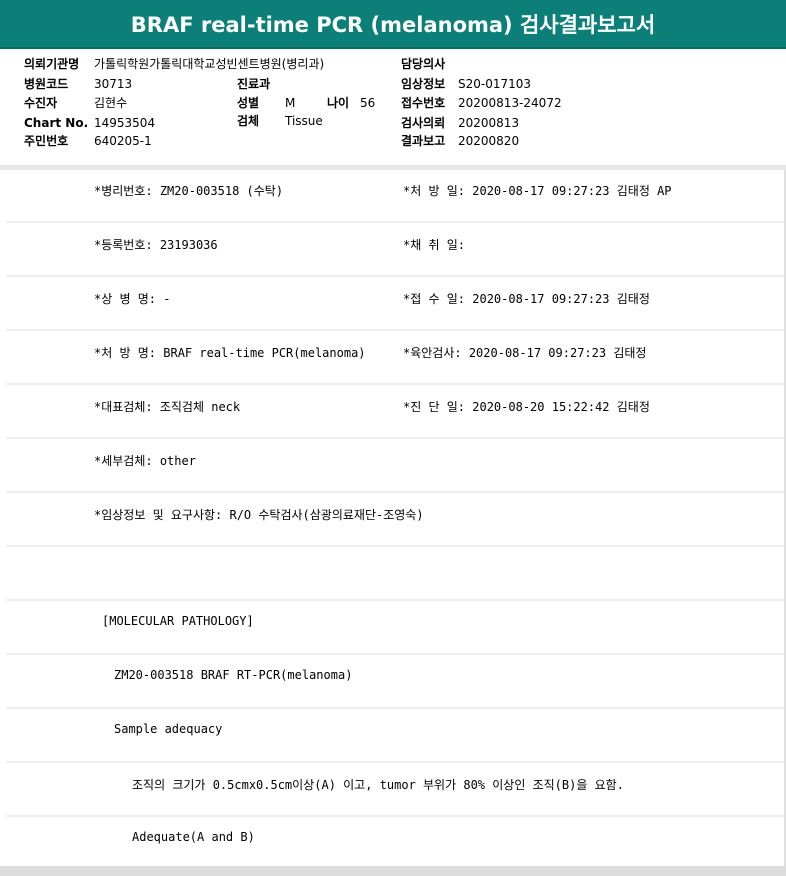  Describe the element at coordinates (395, 682) in the screenshot. I see `report-row: ZM20-003518 BRAF RT-PCR(melanoma)` at that location.